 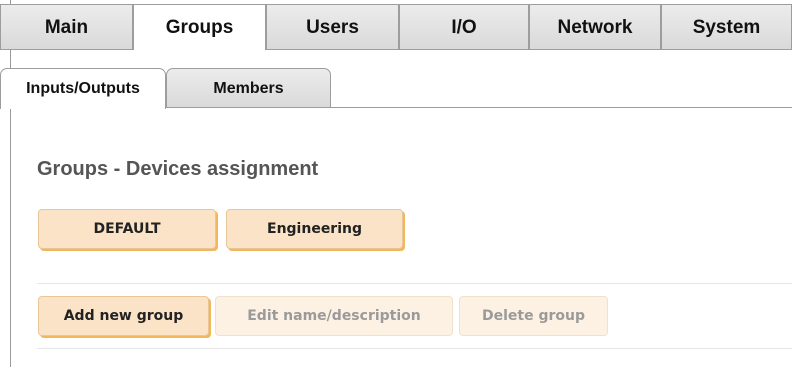 I want to click on tab-io-label: I/O, so click(x=464, y=27).